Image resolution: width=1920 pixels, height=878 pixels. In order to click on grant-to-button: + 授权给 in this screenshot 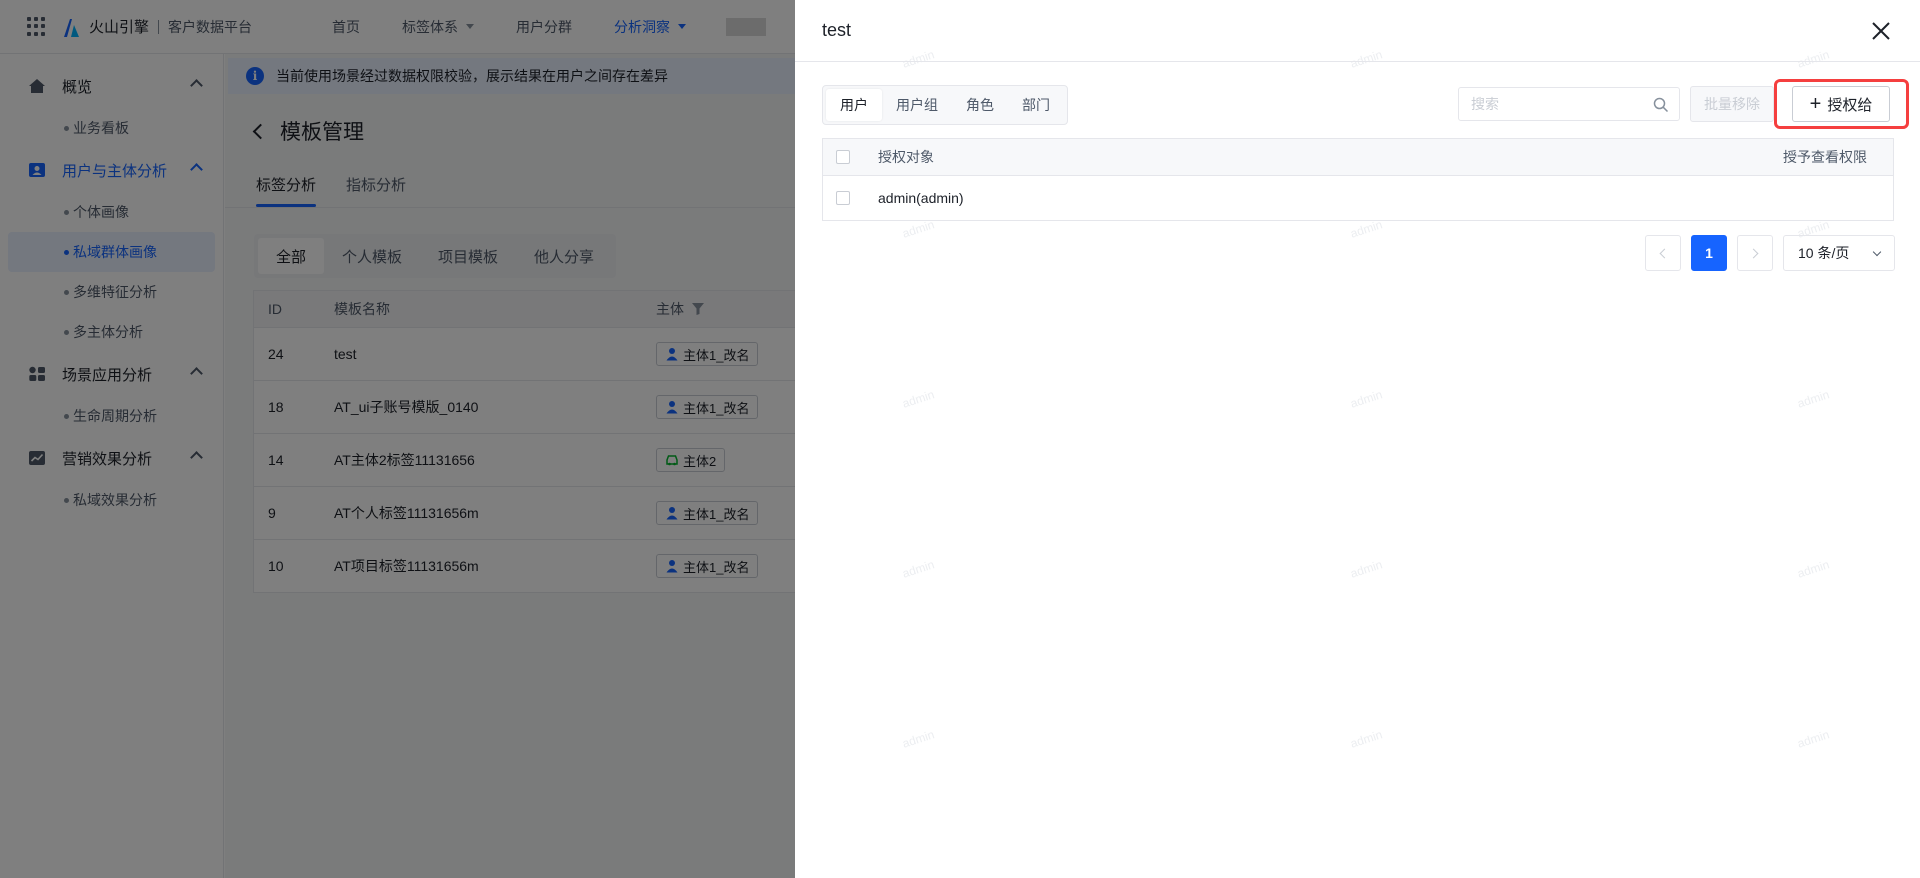, I will do `click(1841, 104)`.